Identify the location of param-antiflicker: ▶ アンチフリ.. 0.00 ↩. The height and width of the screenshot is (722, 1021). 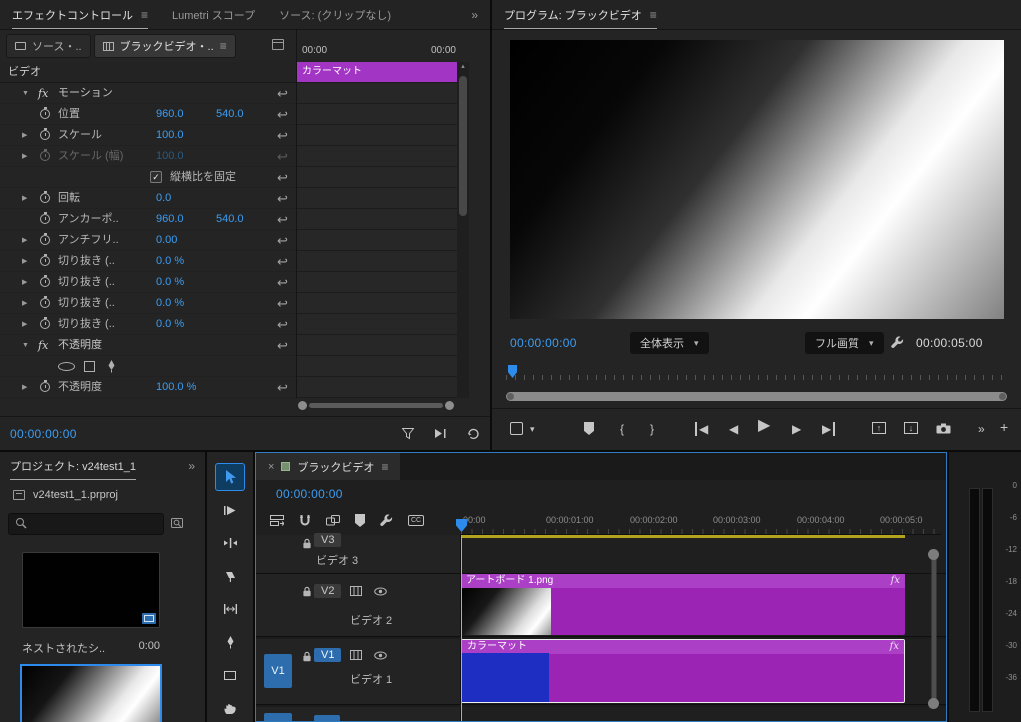
(148, 240).